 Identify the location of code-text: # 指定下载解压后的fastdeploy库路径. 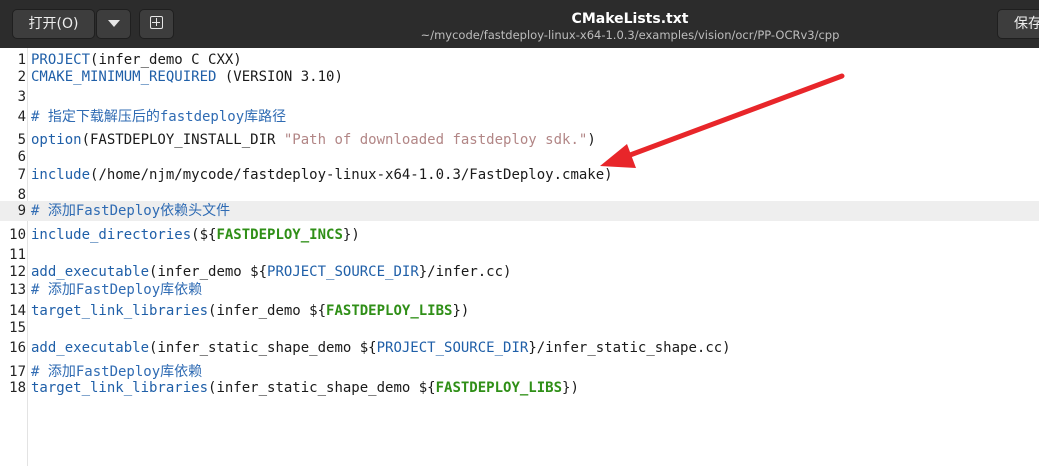
(158, 117).